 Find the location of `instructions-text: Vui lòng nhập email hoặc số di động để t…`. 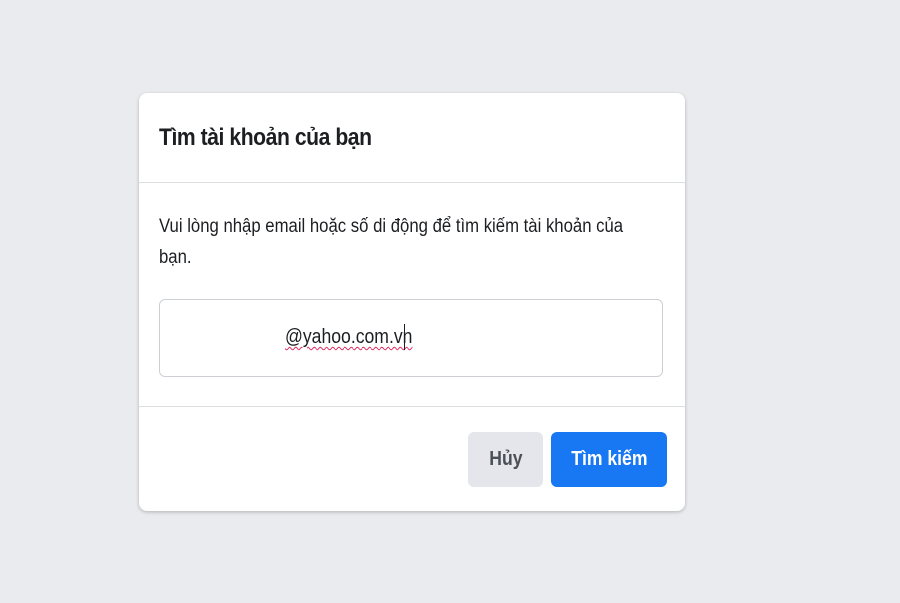

instructions-text: Vui lòng nhập email hoặc số di động để t… is located at coordinates (391, 242).